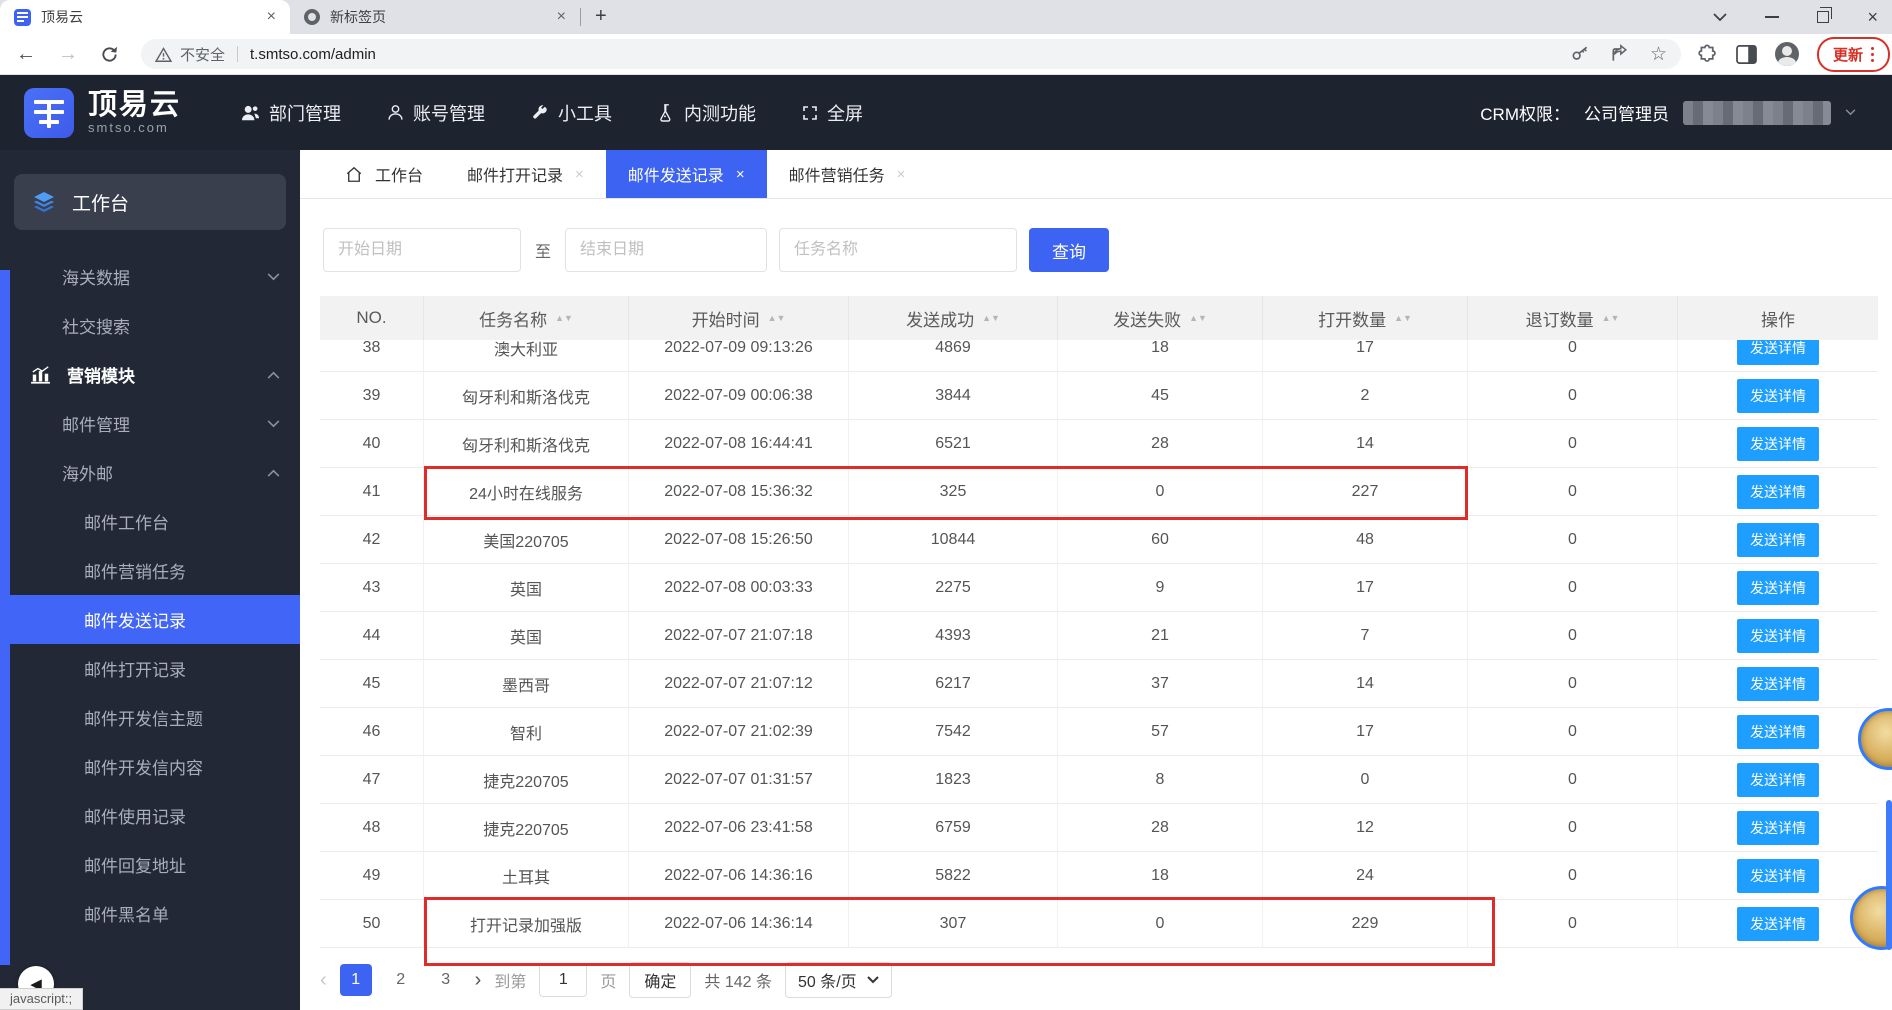 The height and width of the screenshot is (1010, 1892). What do you see at coordinates (601, 16) in the screenshot?
I see `new-tab-button: +` at bounding box center [601, 16].